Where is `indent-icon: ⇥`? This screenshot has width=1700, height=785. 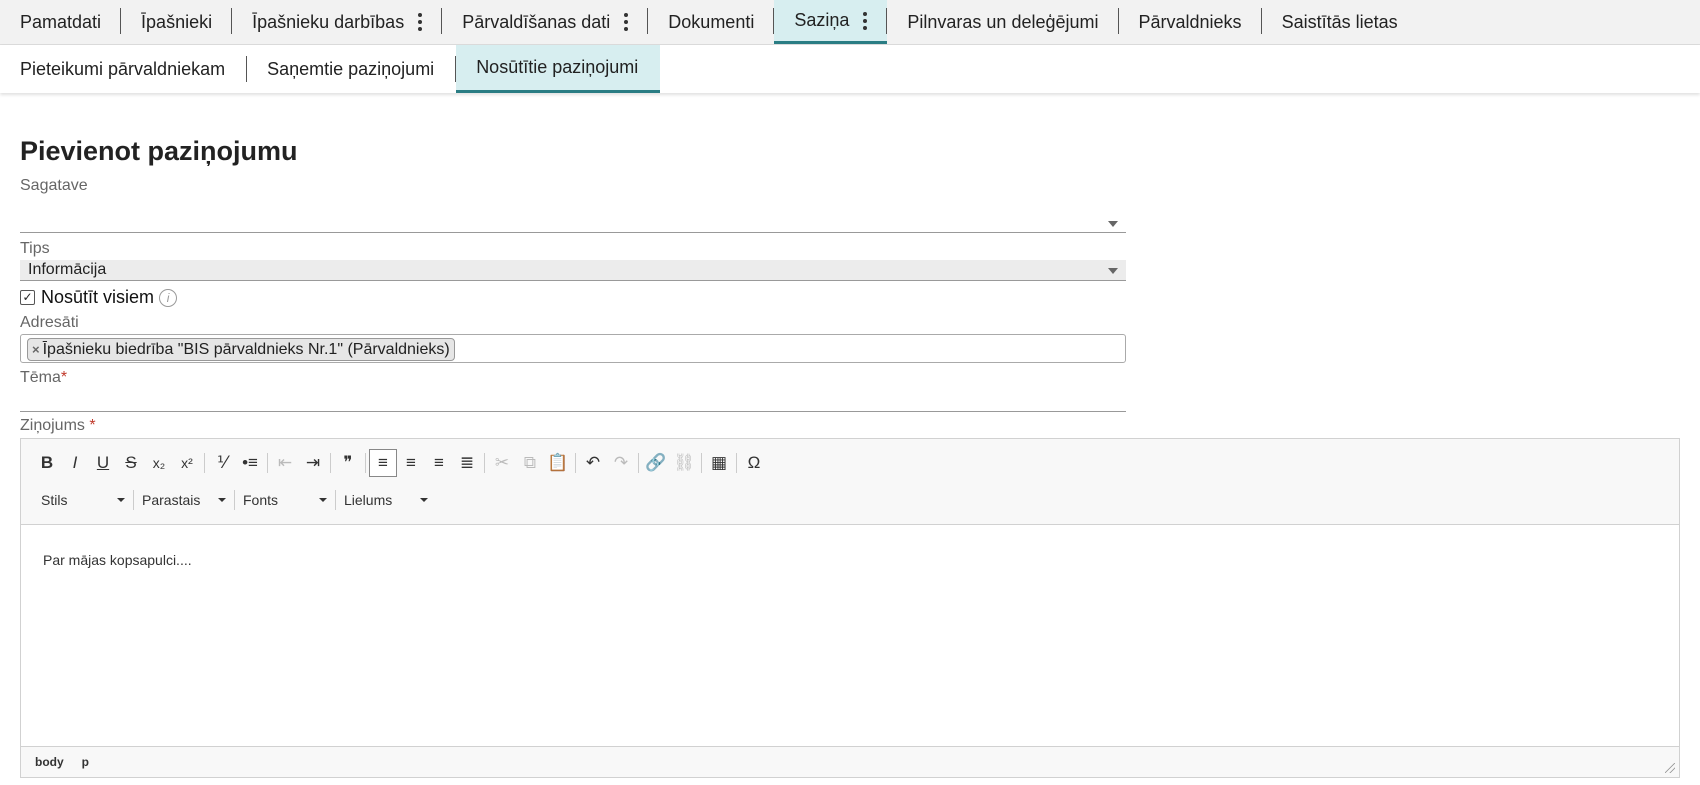 indent-icon: ⇥ is located at coordinates (313, 463).